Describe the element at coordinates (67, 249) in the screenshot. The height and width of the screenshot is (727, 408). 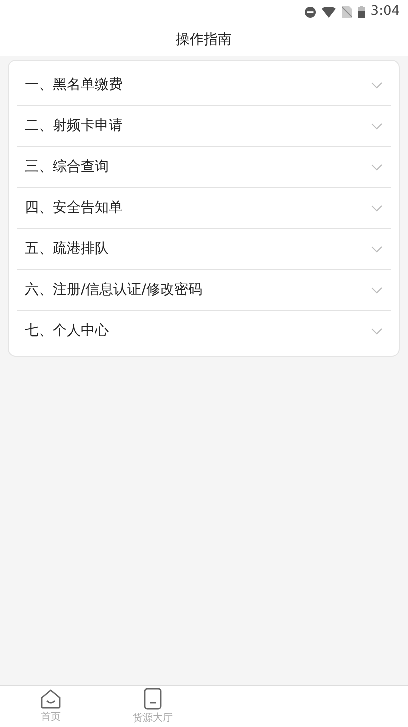
I see `guide-item-label: 五、疏港排队` at that location.